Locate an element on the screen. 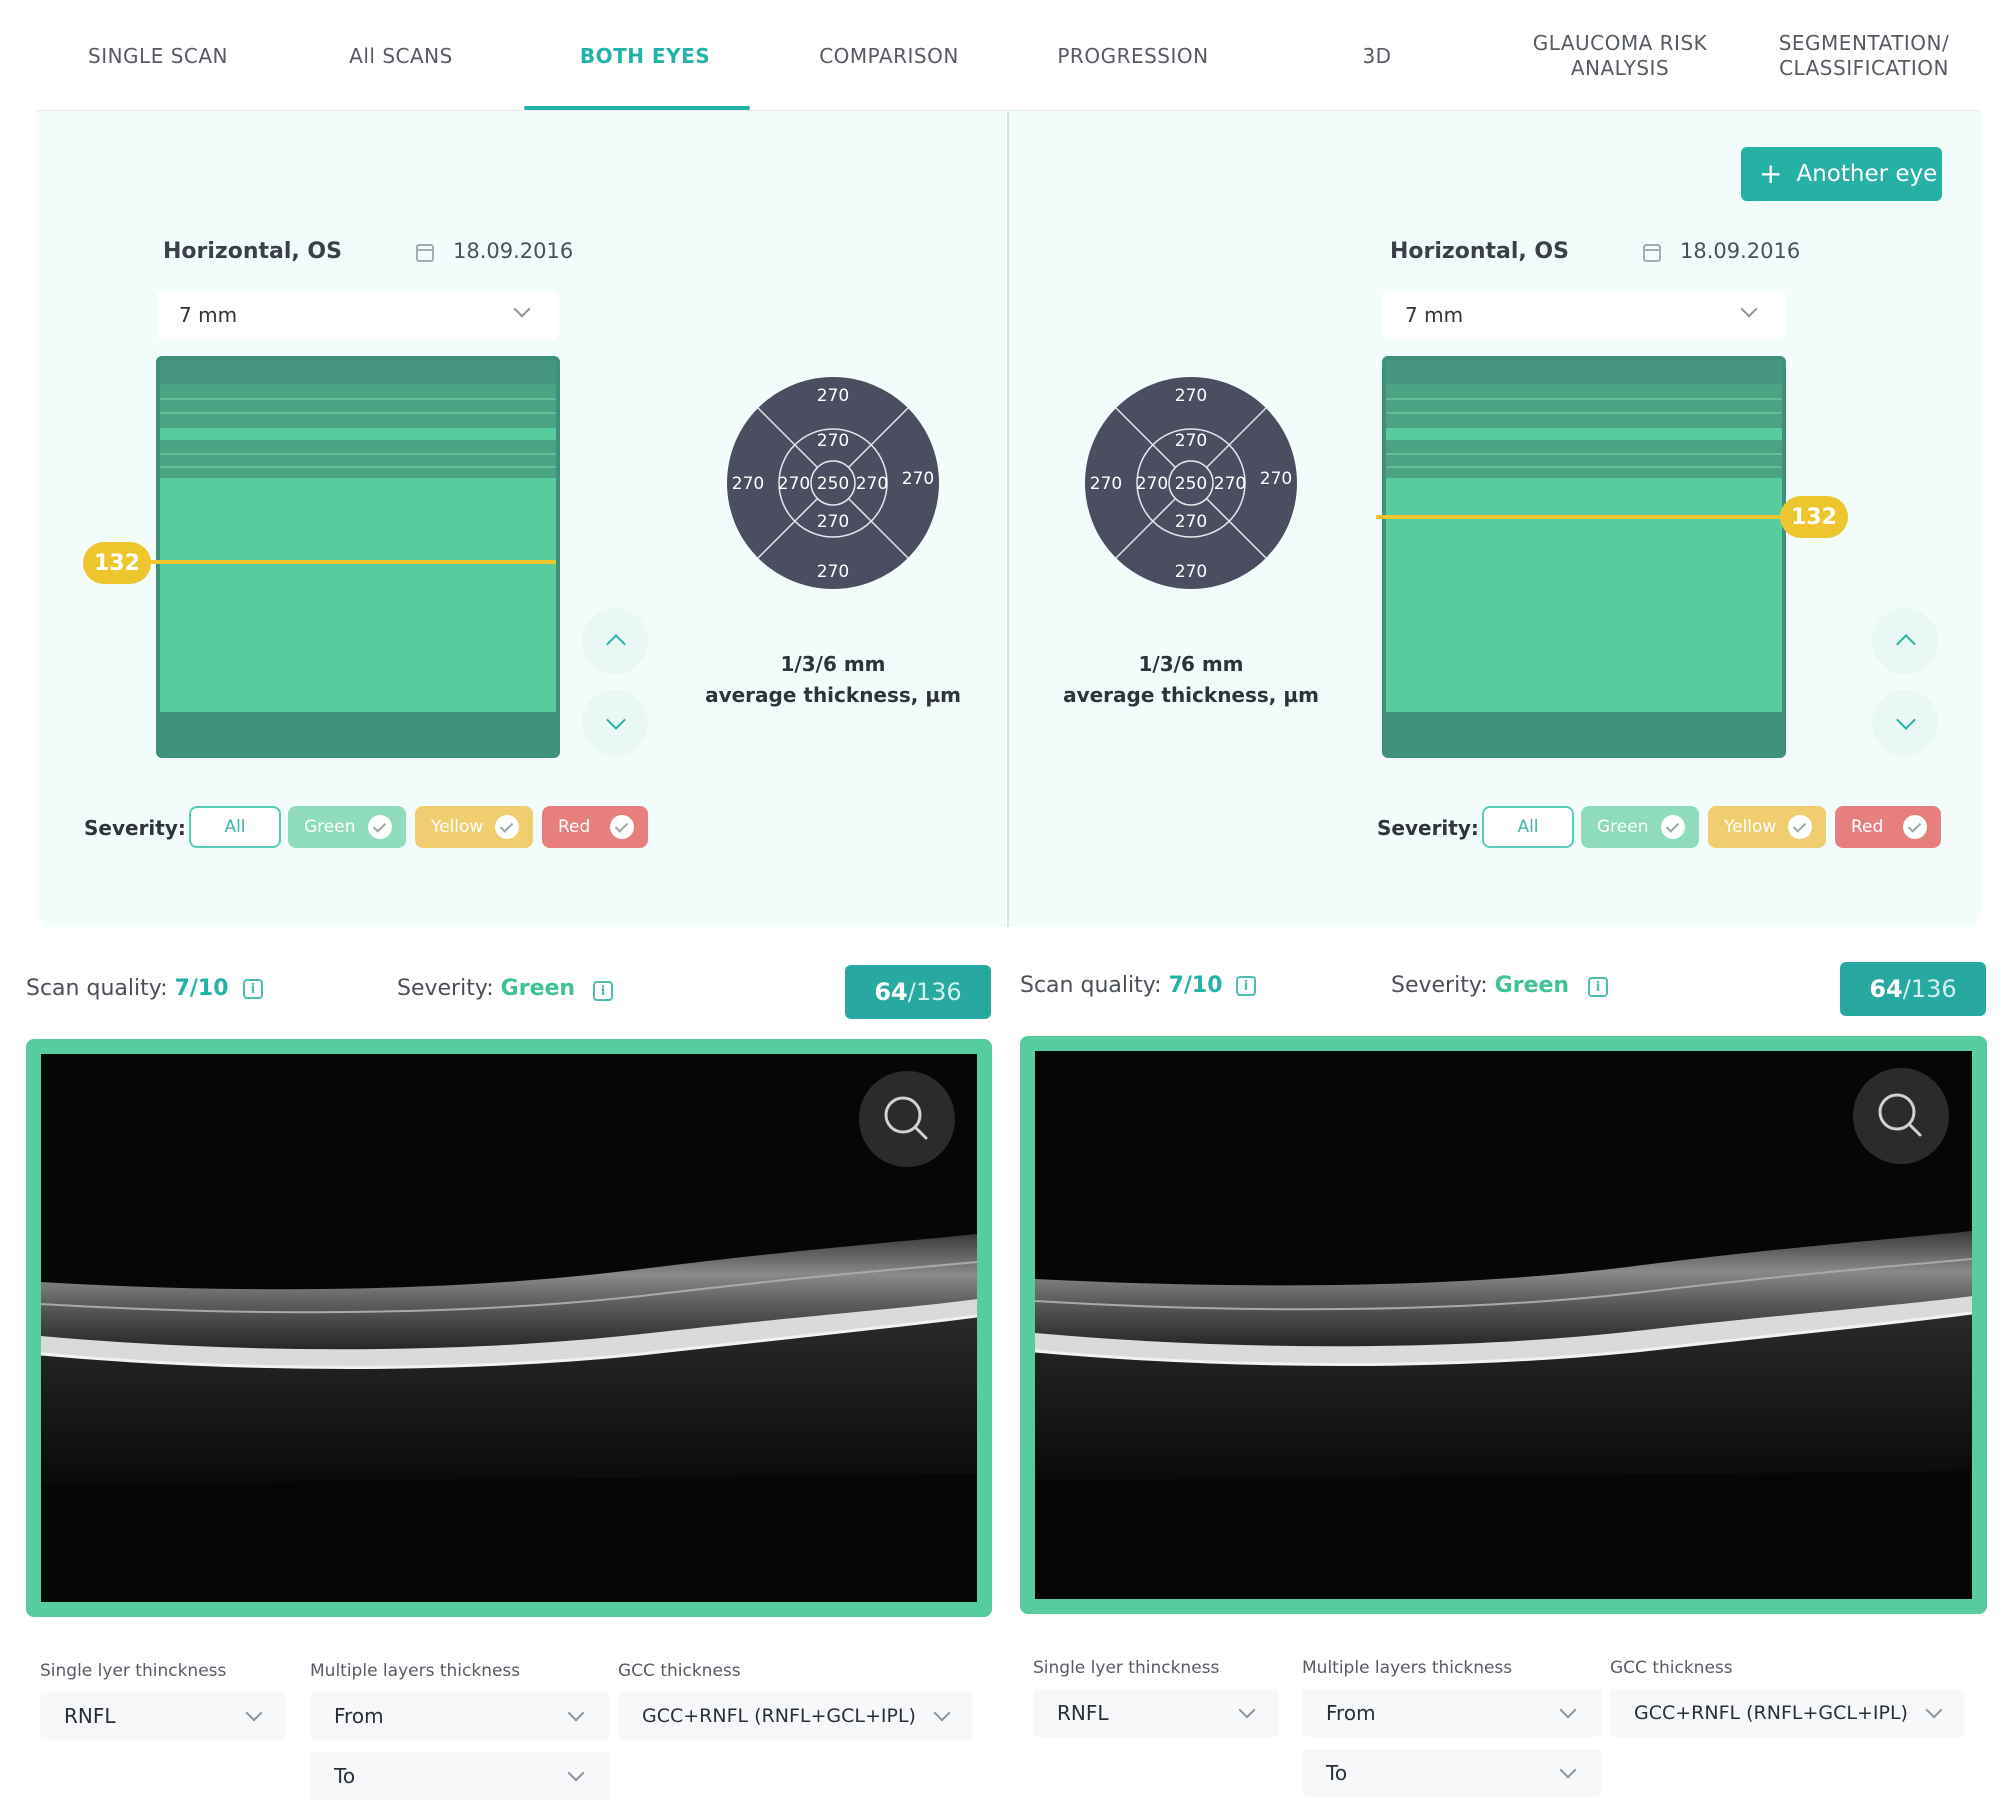 Image resolution: width=2000 pixels, height=1800 pixels. tab-progression: PROGRESSION is located at coordinates (1133, 55).